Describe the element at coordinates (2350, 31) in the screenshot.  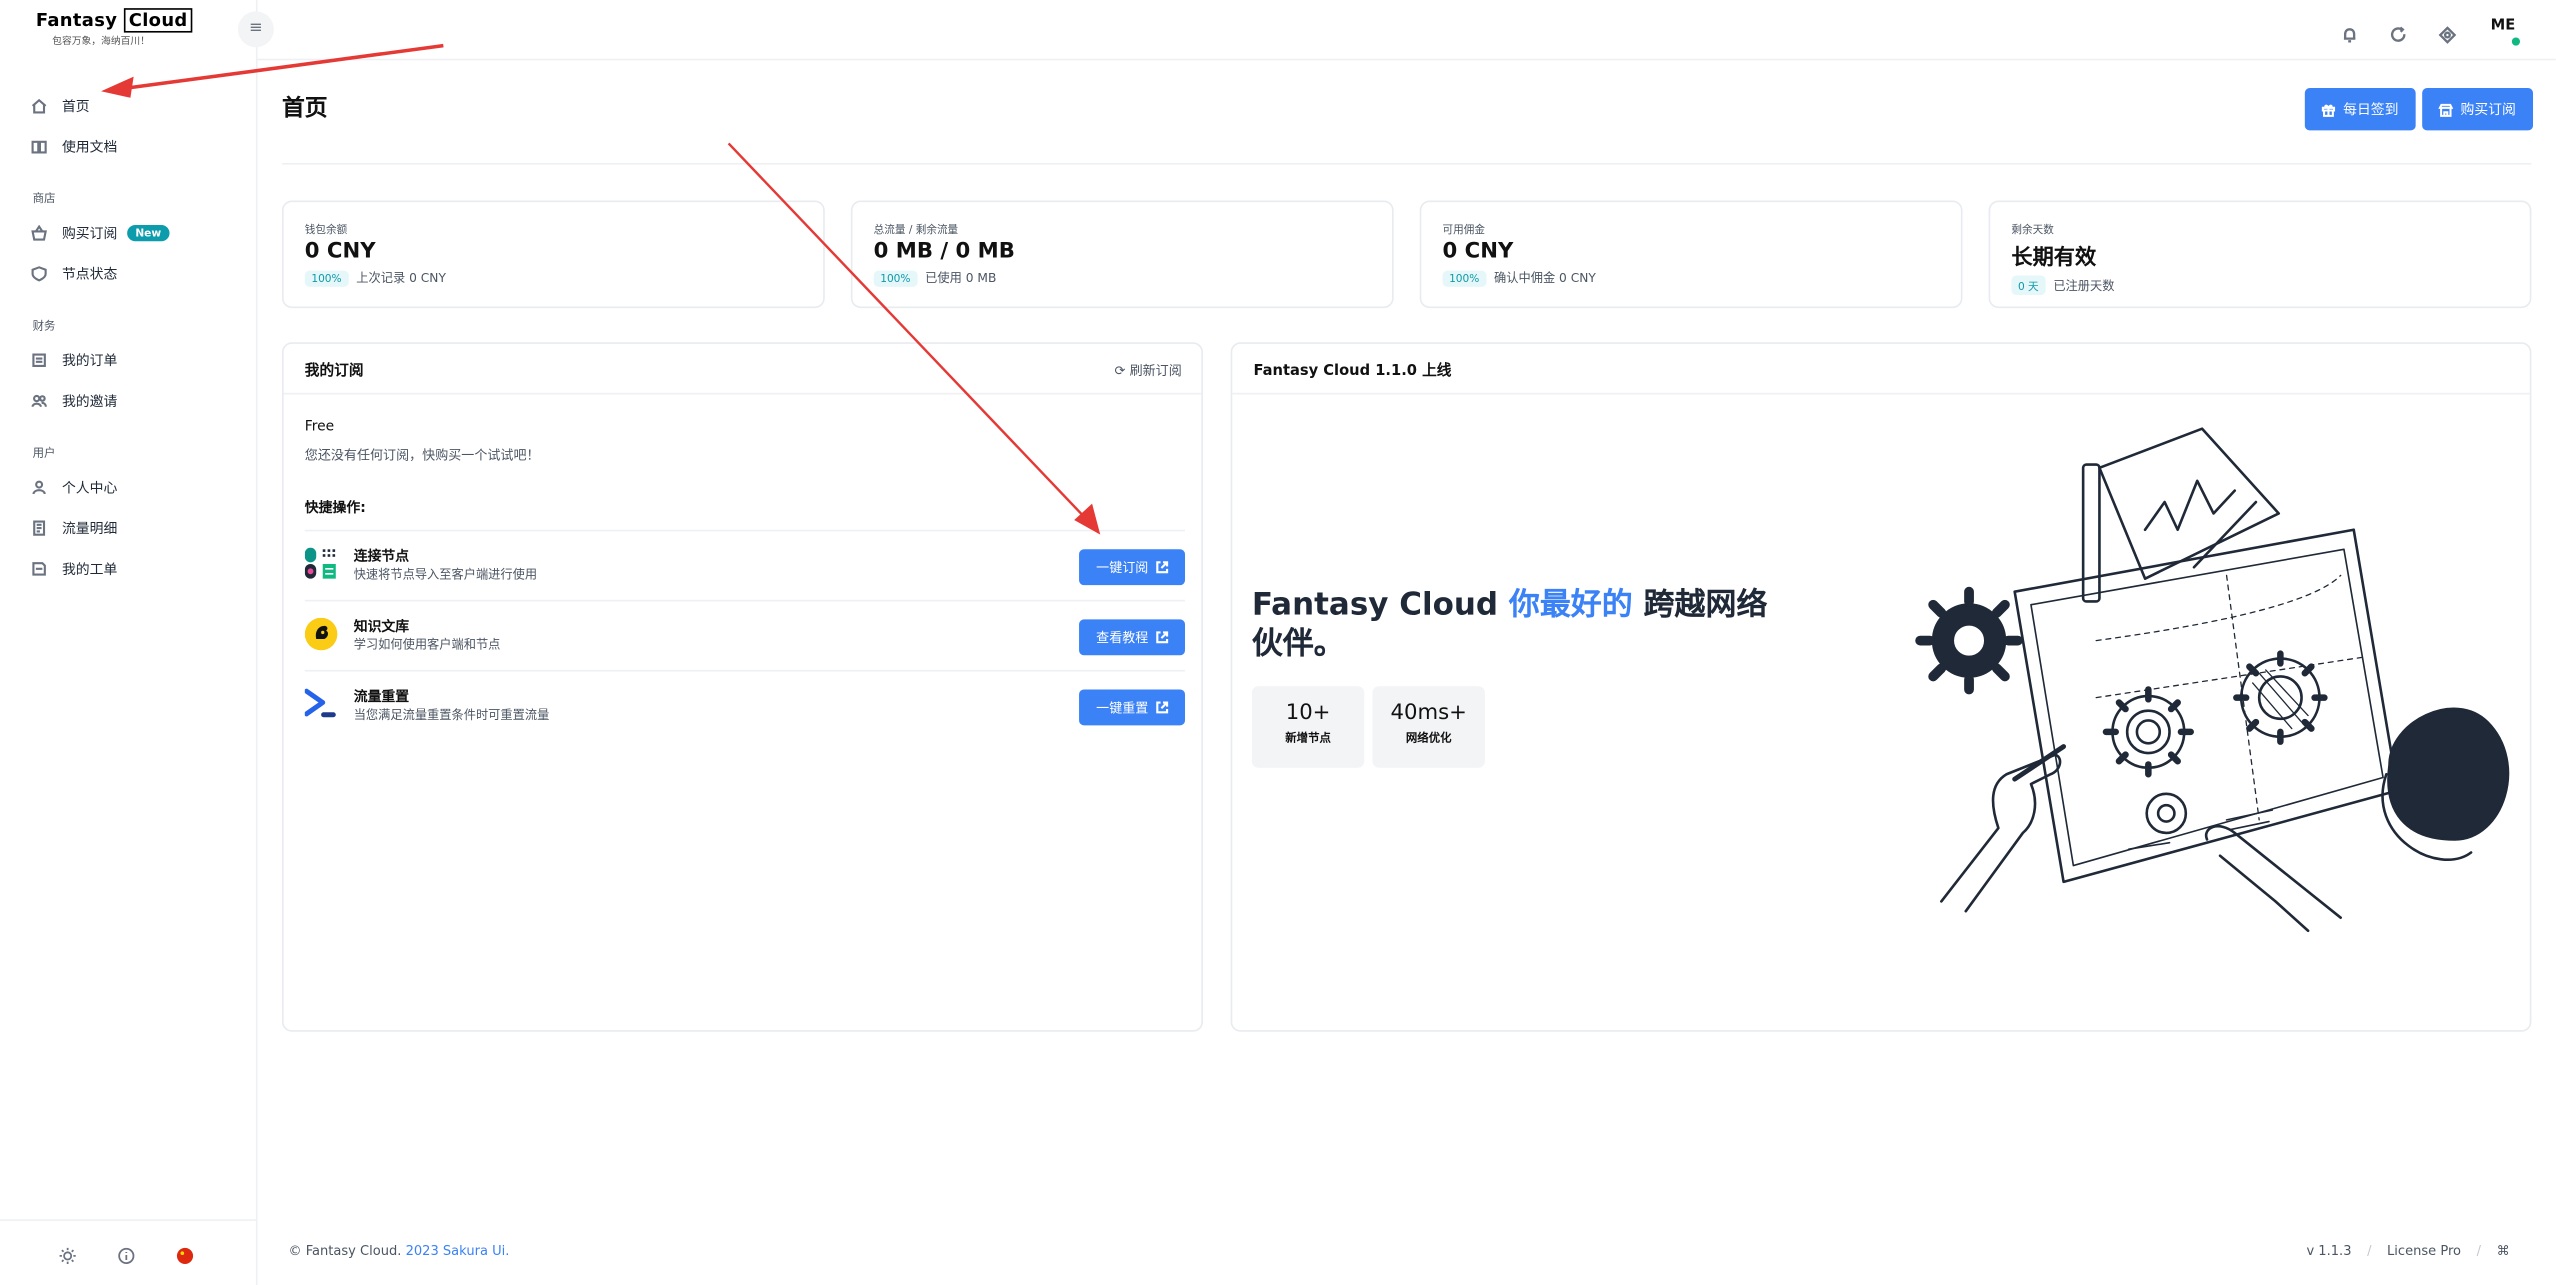
I see `bell-icon` at that location.